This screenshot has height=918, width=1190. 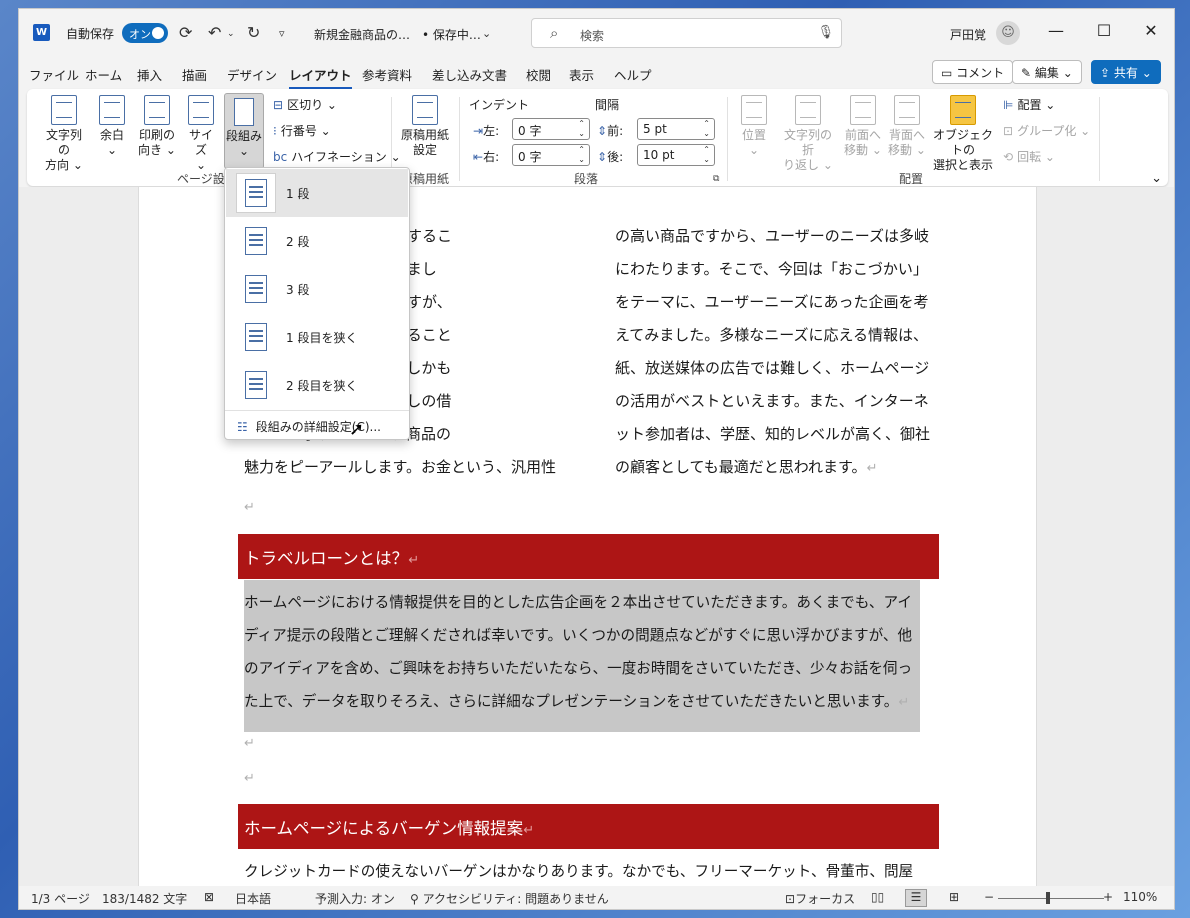 I want to click on spacing-after-input: 10 pt ⌃ ⌄, so click(x=676, y=155).